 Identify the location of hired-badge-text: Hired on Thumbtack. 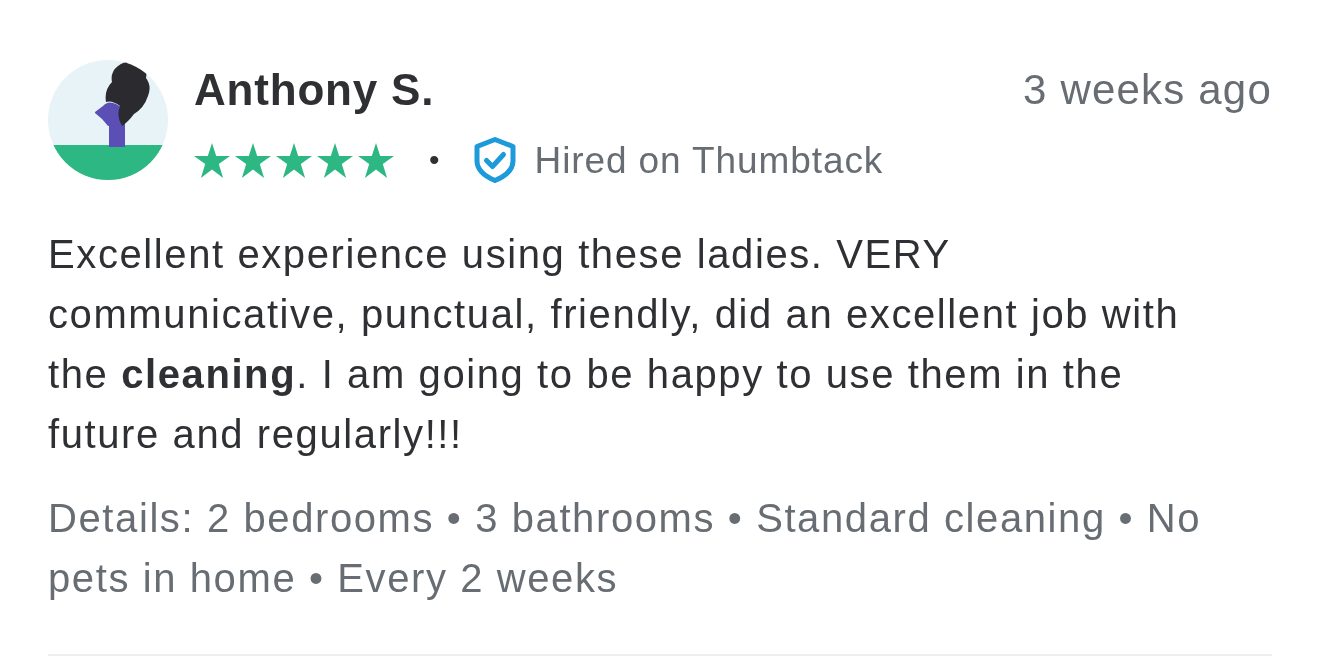
(709, 160).